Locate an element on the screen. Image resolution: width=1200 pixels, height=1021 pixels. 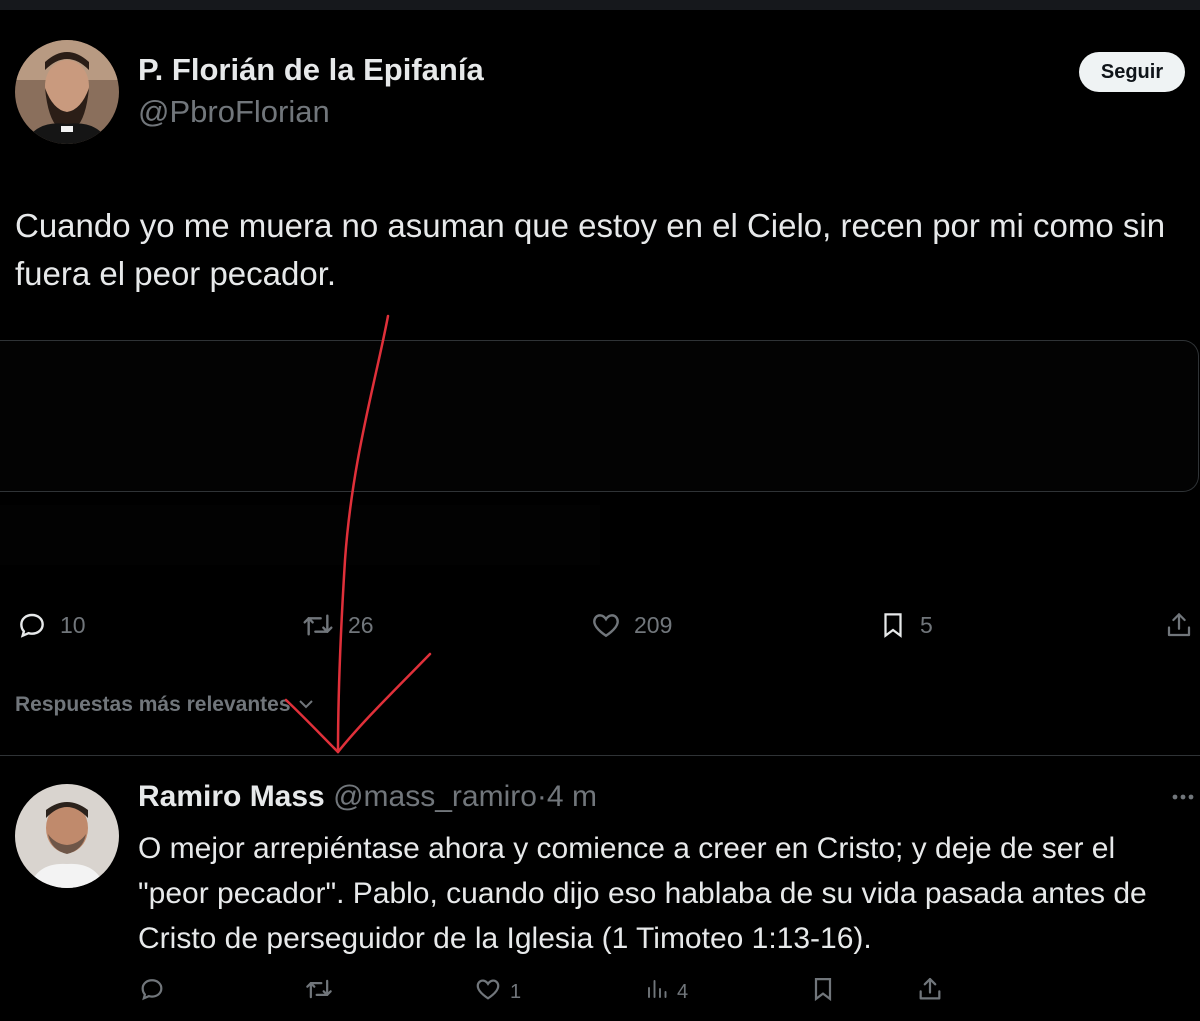
reply-views-count: 4 is located at coordinates (683, 991).